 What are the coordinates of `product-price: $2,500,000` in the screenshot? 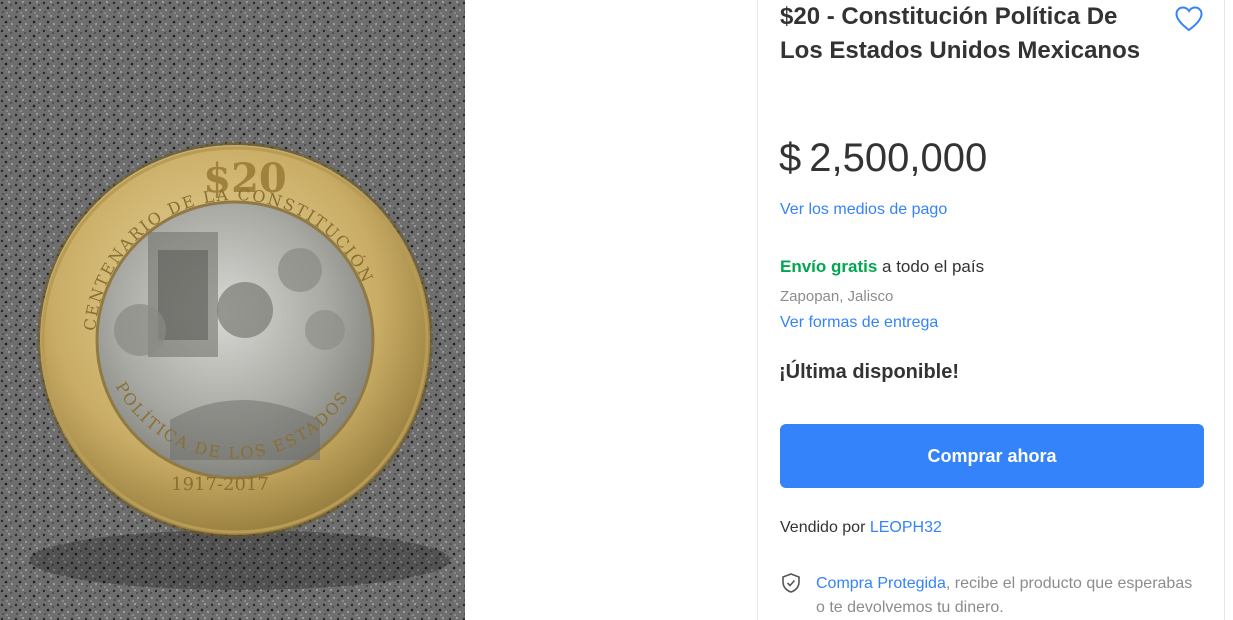 It's located at (883, 158).